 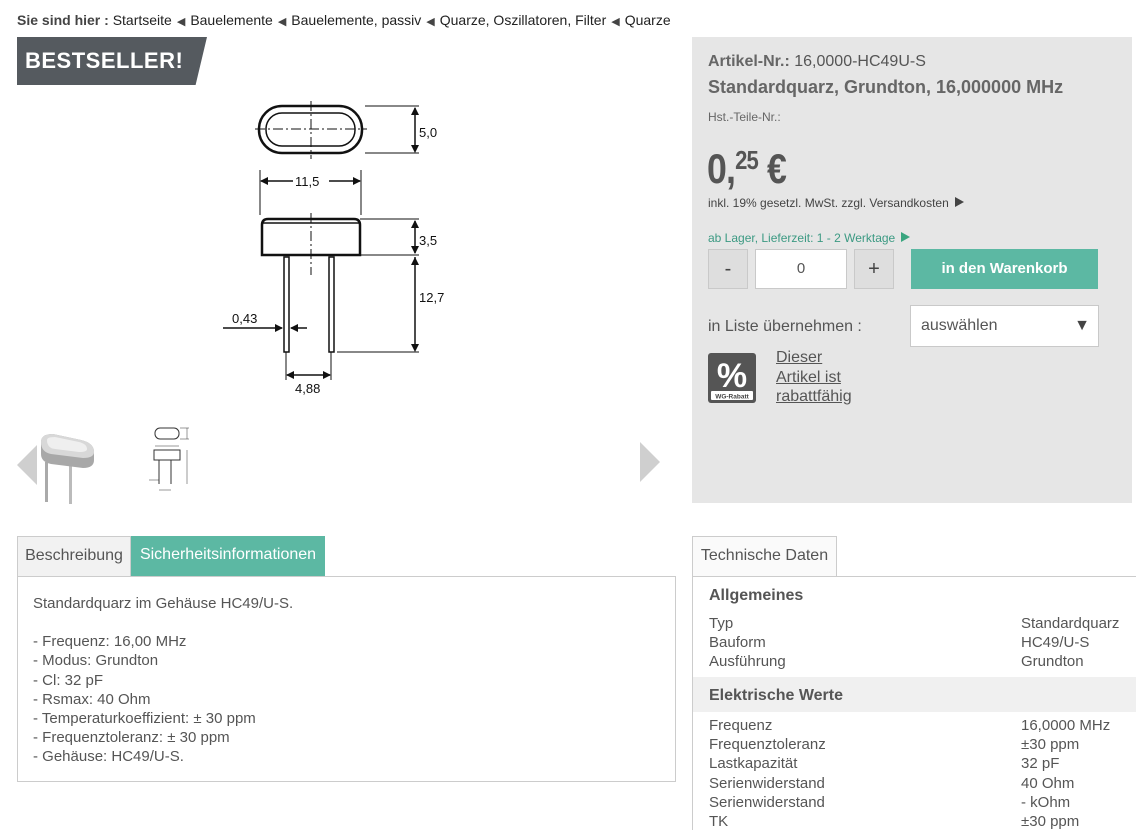 I want to click on tech-group-title: Allgemeines, so click(x=756, y=595).